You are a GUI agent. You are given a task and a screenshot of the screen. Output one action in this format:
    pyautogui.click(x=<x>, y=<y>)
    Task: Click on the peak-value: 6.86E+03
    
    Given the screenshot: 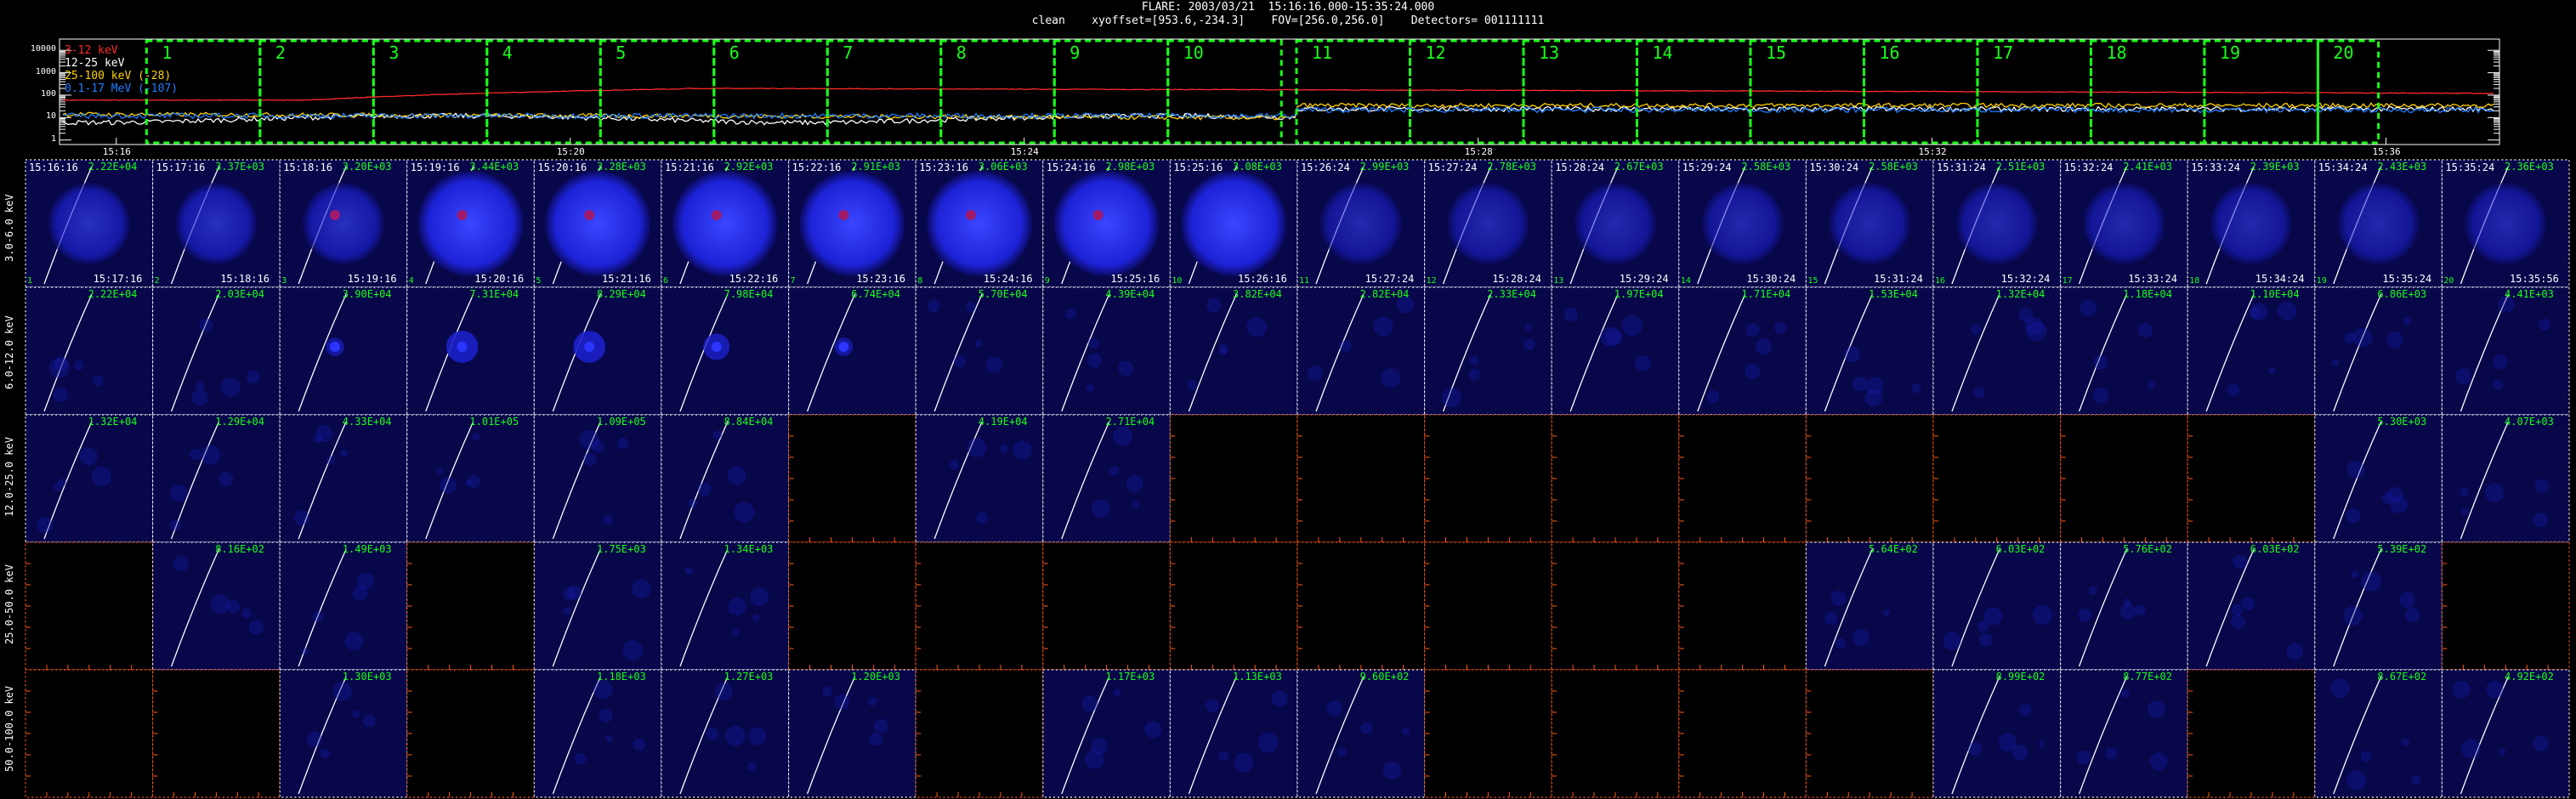 What is the action you would take?
    pyautogui.click(x=2402, y=294)
    